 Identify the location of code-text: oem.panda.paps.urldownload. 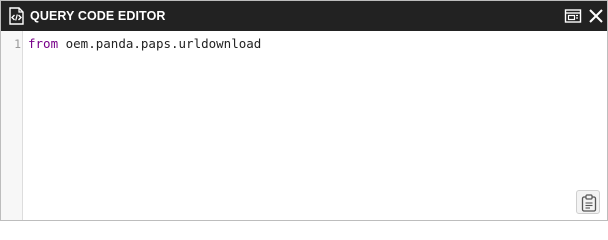
(160, 43).